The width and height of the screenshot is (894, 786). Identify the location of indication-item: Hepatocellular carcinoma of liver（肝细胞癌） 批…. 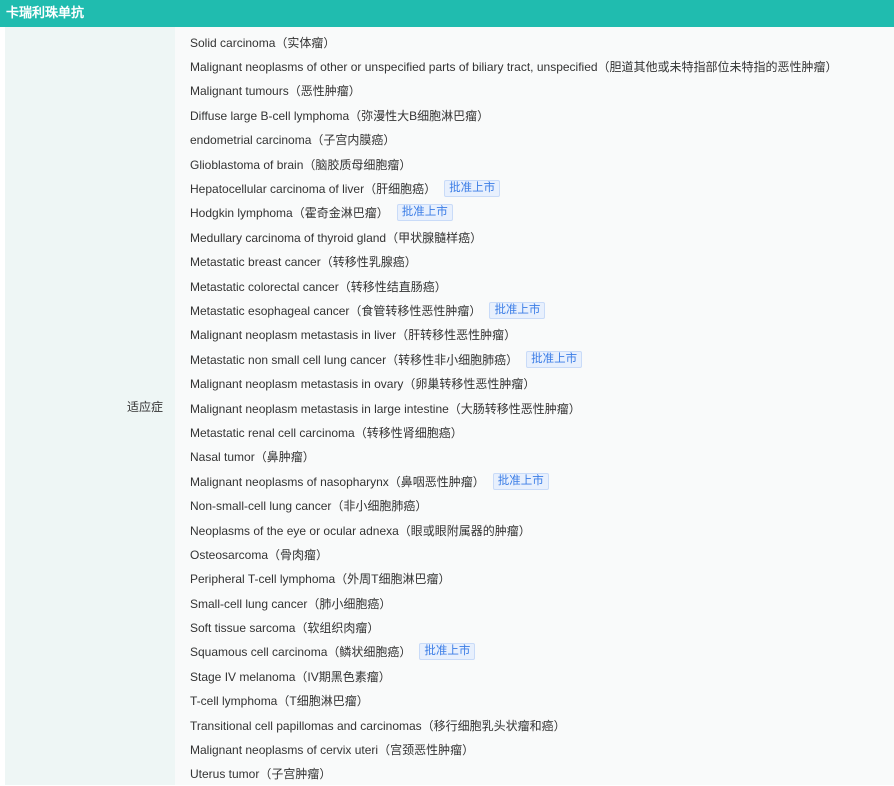
(542, 188).